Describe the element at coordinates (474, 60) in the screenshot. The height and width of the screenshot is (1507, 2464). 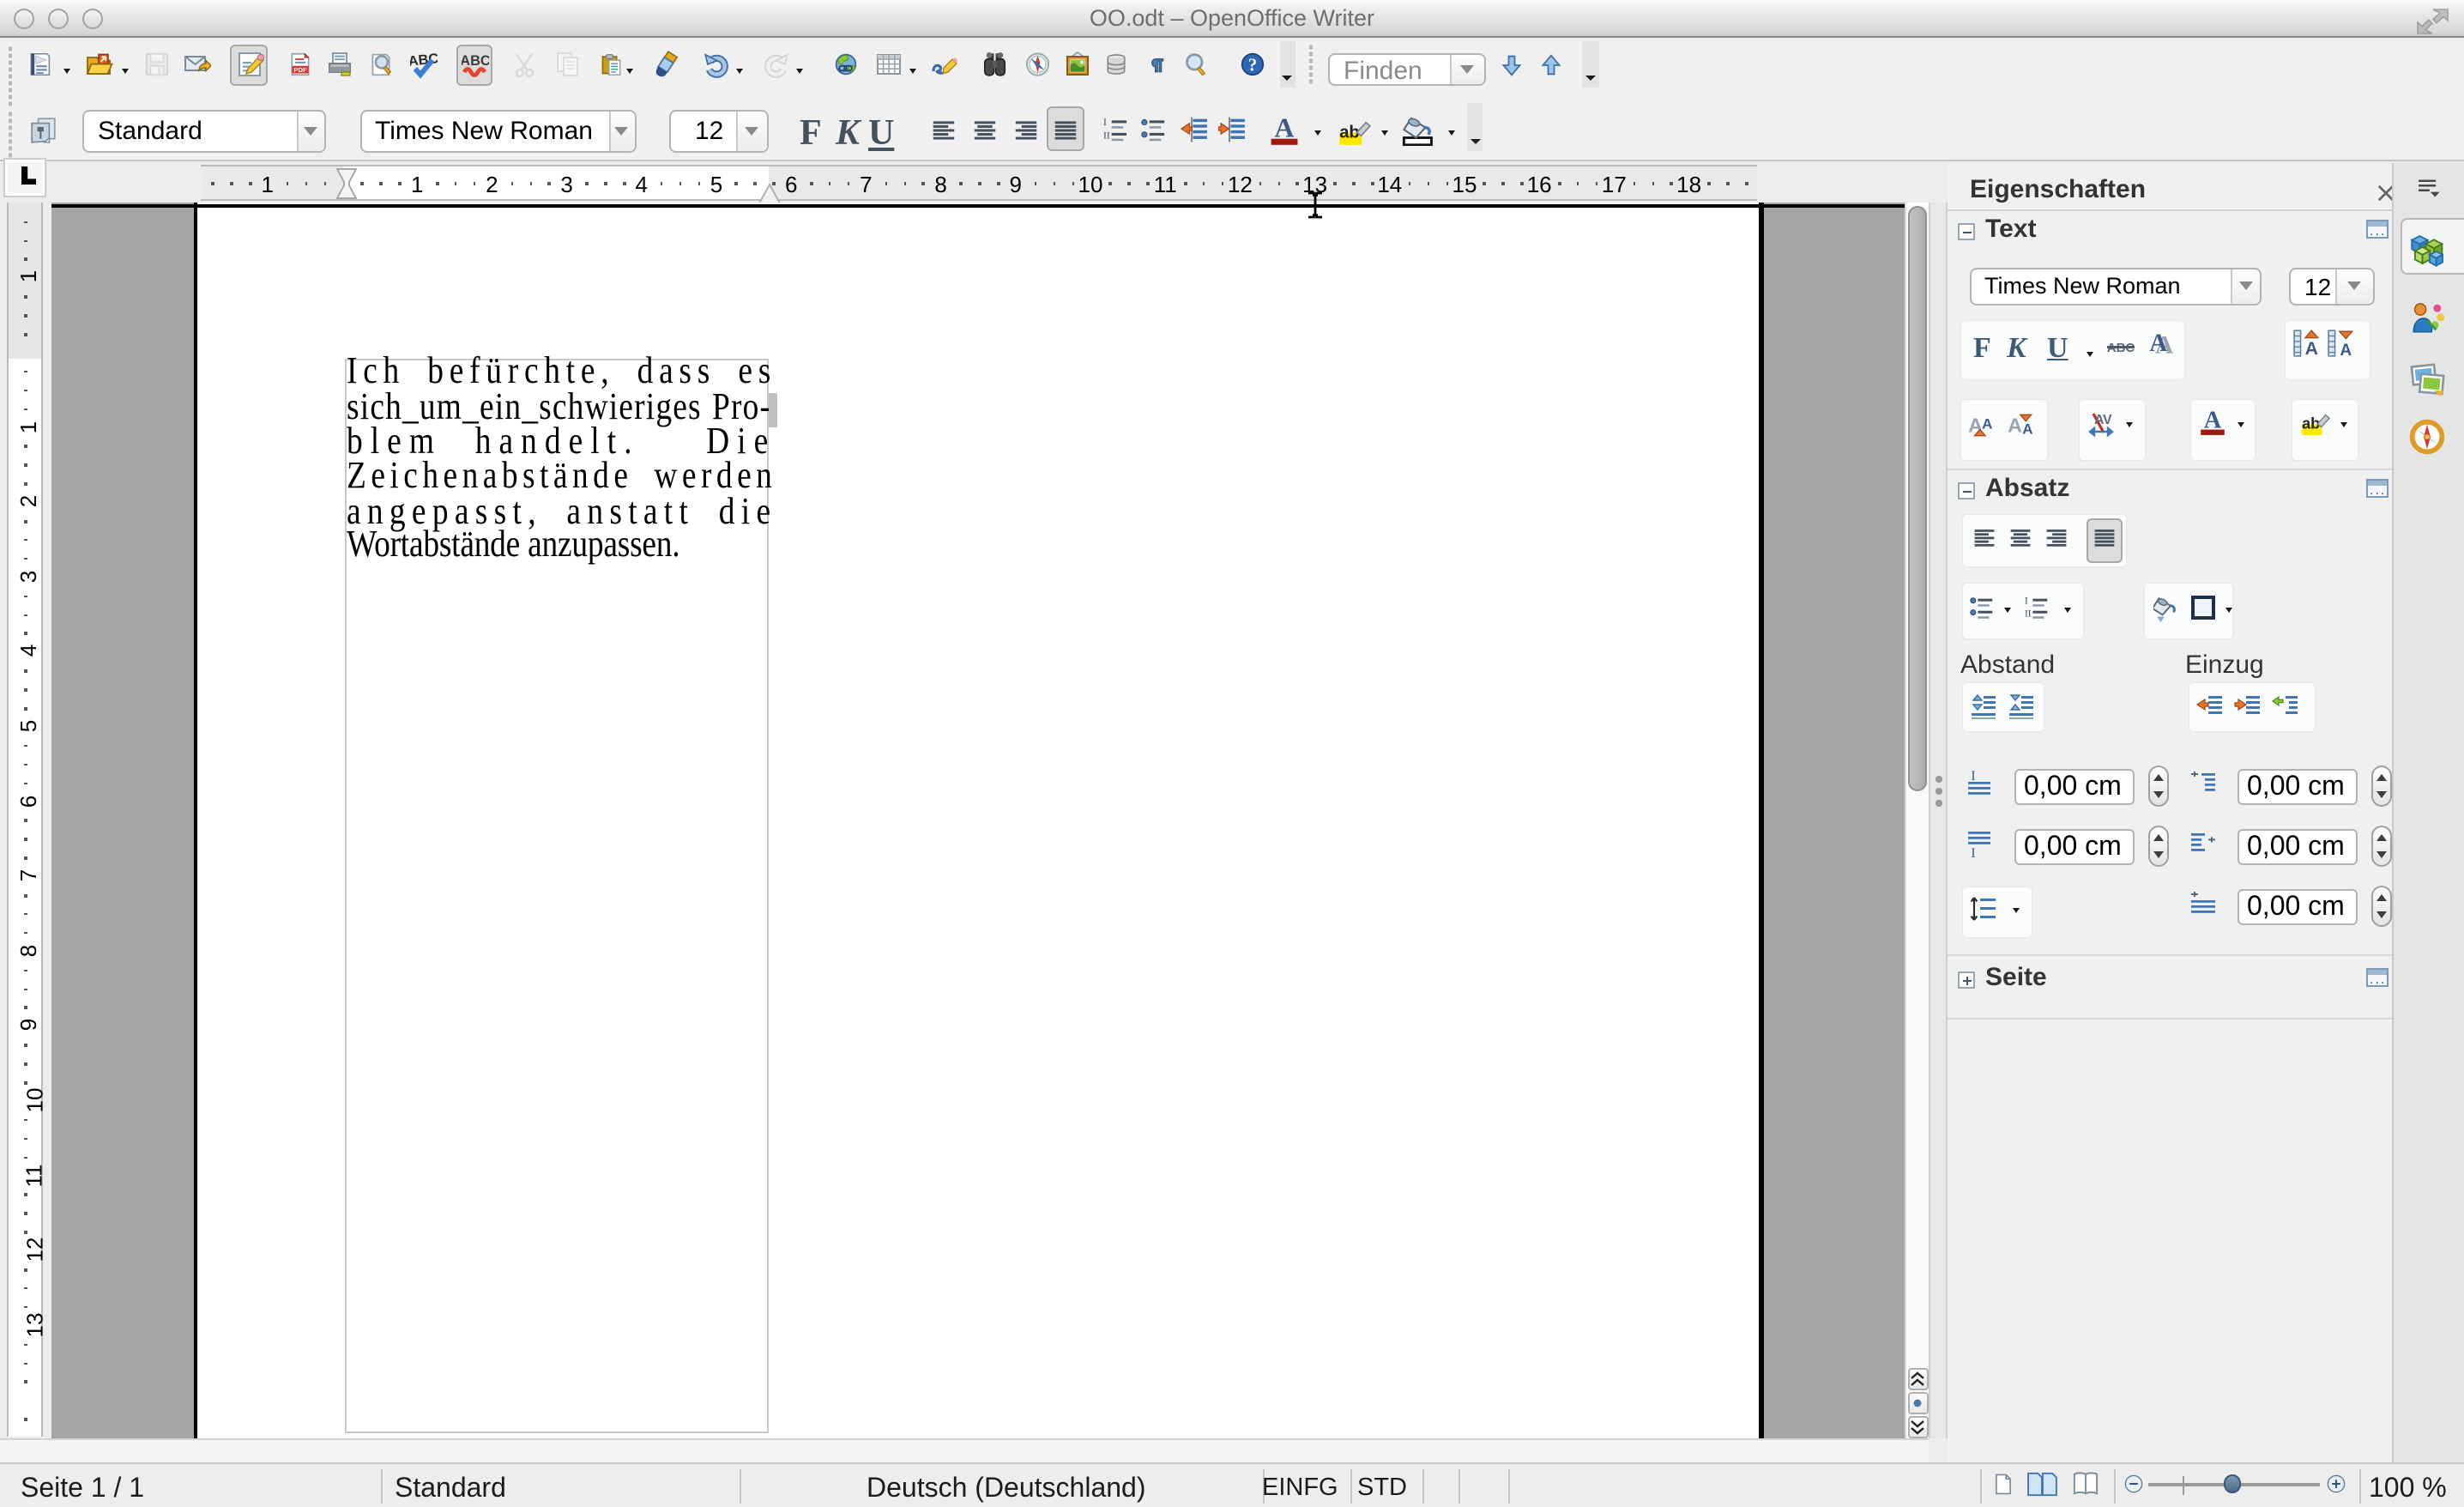
I see `svg-text: ABC` at that location.